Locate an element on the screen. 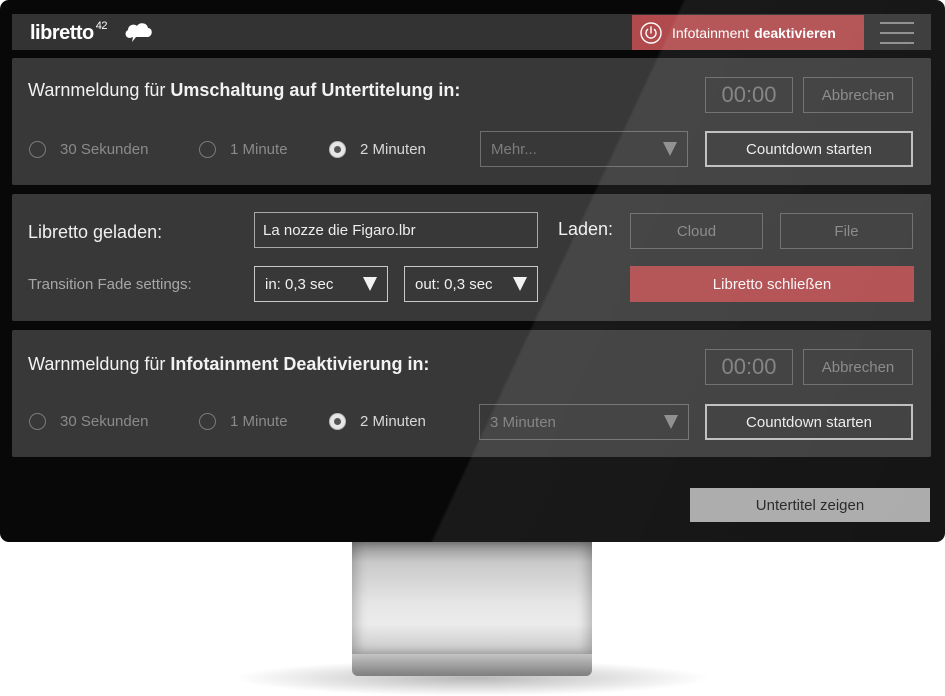 The image size is (945, 696). fade-out-select: out: 0,3 sec is located at coordinates (471, 284).